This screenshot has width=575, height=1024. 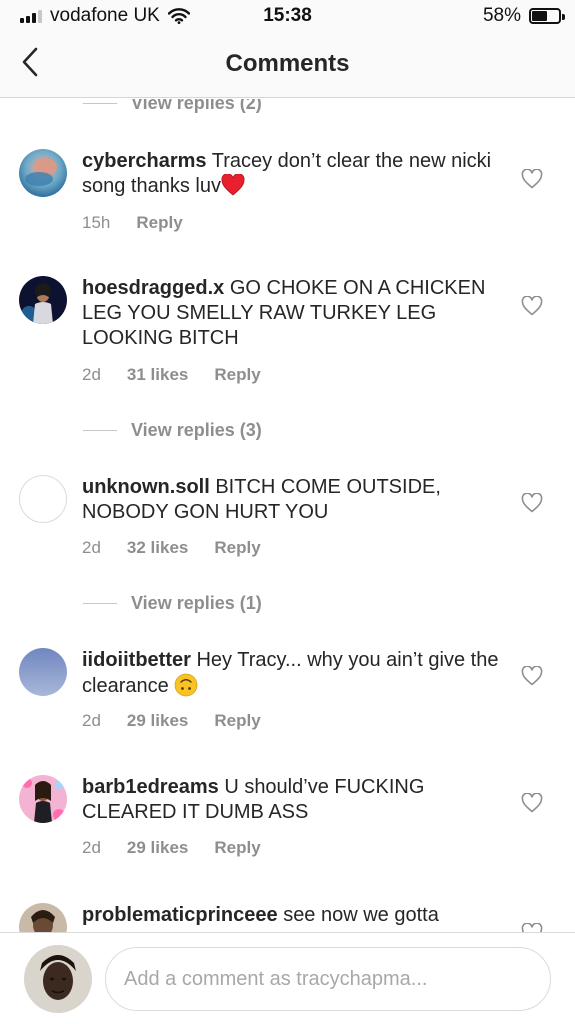 I want to click on comment-body: see now we gotta, so click(x=361, y=915).